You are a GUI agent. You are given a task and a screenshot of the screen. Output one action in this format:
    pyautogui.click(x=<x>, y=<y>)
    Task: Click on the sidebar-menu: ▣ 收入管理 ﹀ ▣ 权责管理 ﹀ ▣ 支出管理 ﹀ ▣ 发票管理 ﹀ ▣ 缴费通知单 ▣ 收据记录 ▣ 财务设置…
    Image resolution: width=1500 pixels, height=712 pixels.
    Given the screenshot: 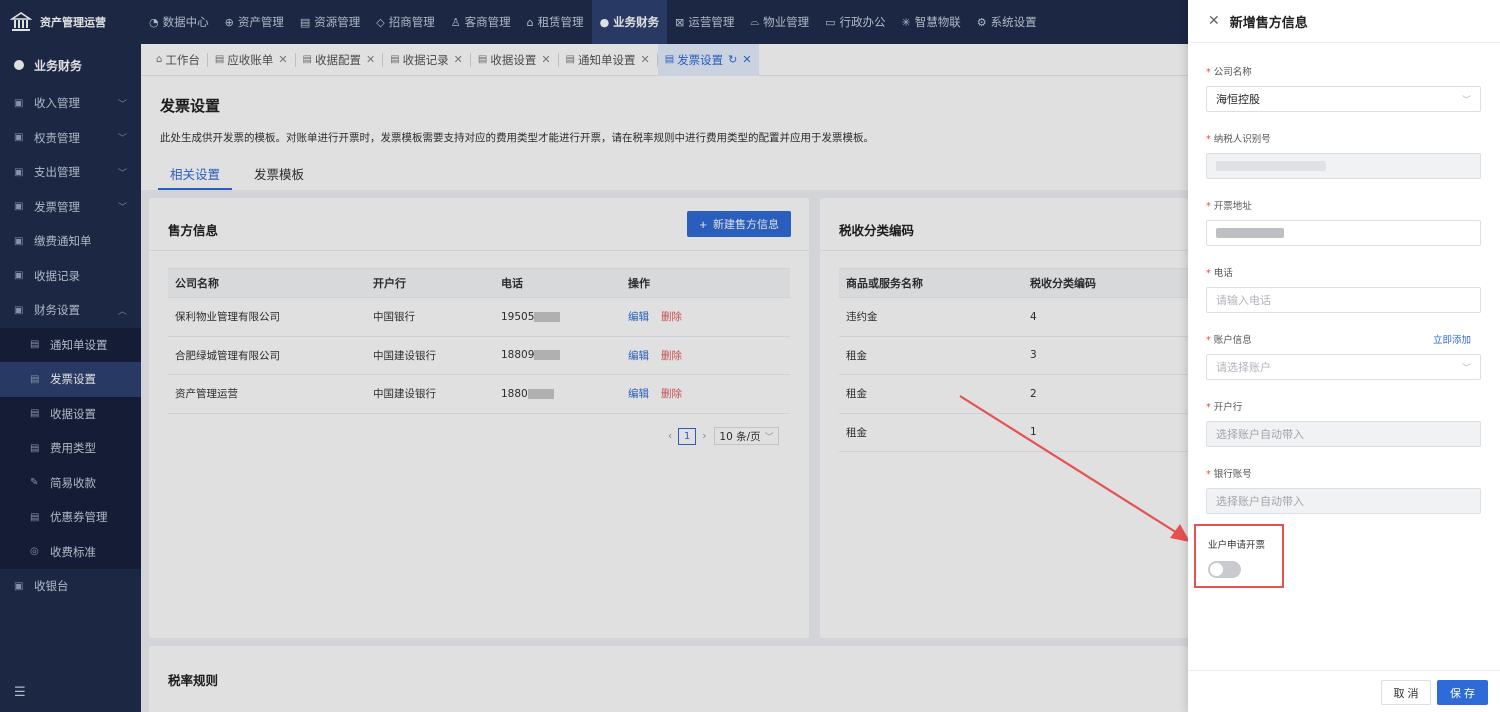 What is the action you would take?
    pyautogui.click(x=70, y=207)
    